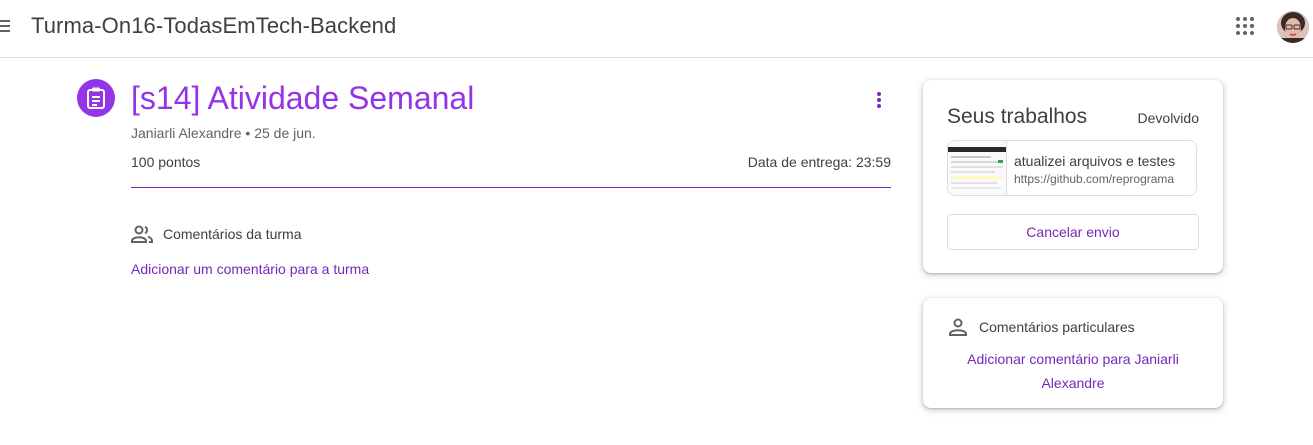 This screenshot has height=445, width=1313. What do you see at coordinates (511, 187) in the screenshot?
I see `divider` at bounding box center [511, 187].